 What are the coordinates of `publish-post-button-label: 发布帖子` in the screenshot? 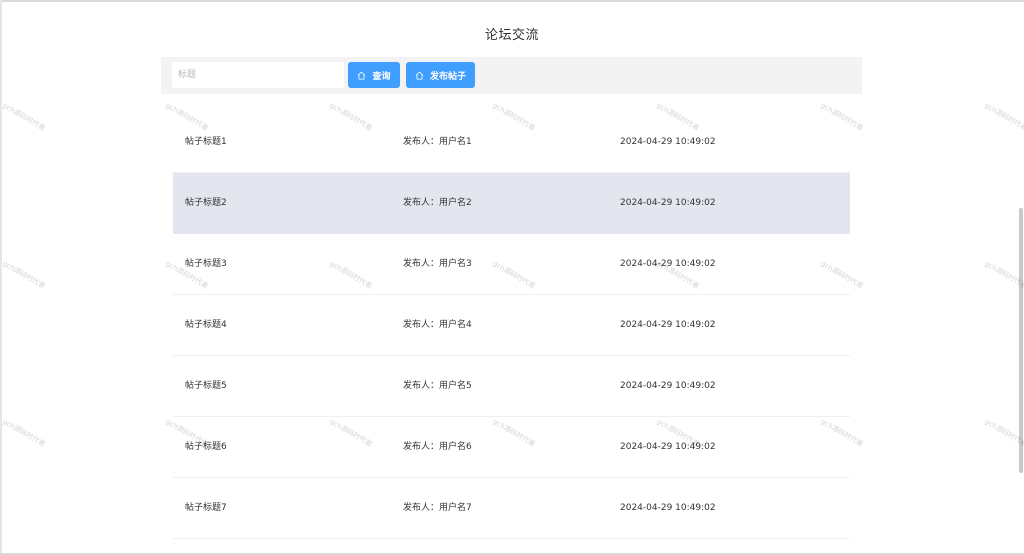 It's located at (447, 76).